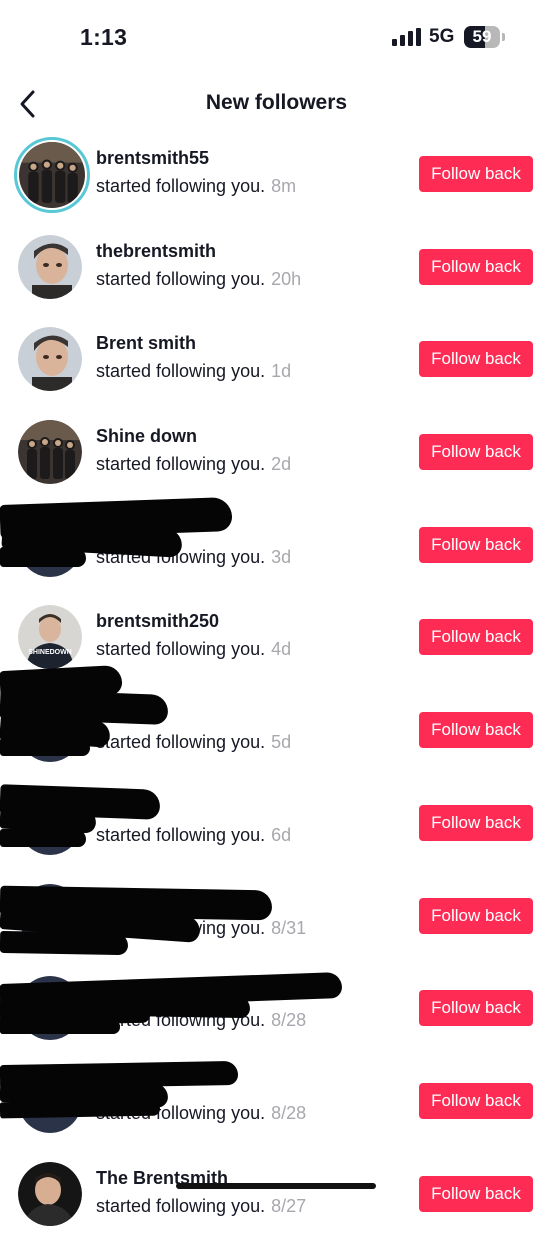 The width and height of the screenshot is (553, 1240). What do you see at coordinates (284, 186) in the screenshot?
I see `activity-timestamp: 8m` at bounding box center [284, 186].